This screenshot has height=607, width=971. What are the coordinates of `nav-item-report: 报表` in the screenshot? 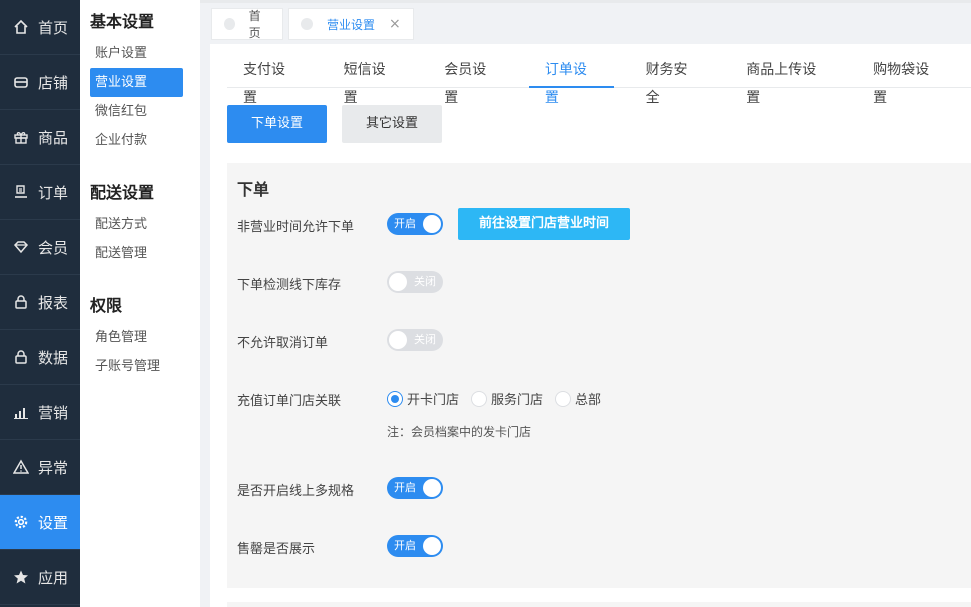 It's located at (40, 302).